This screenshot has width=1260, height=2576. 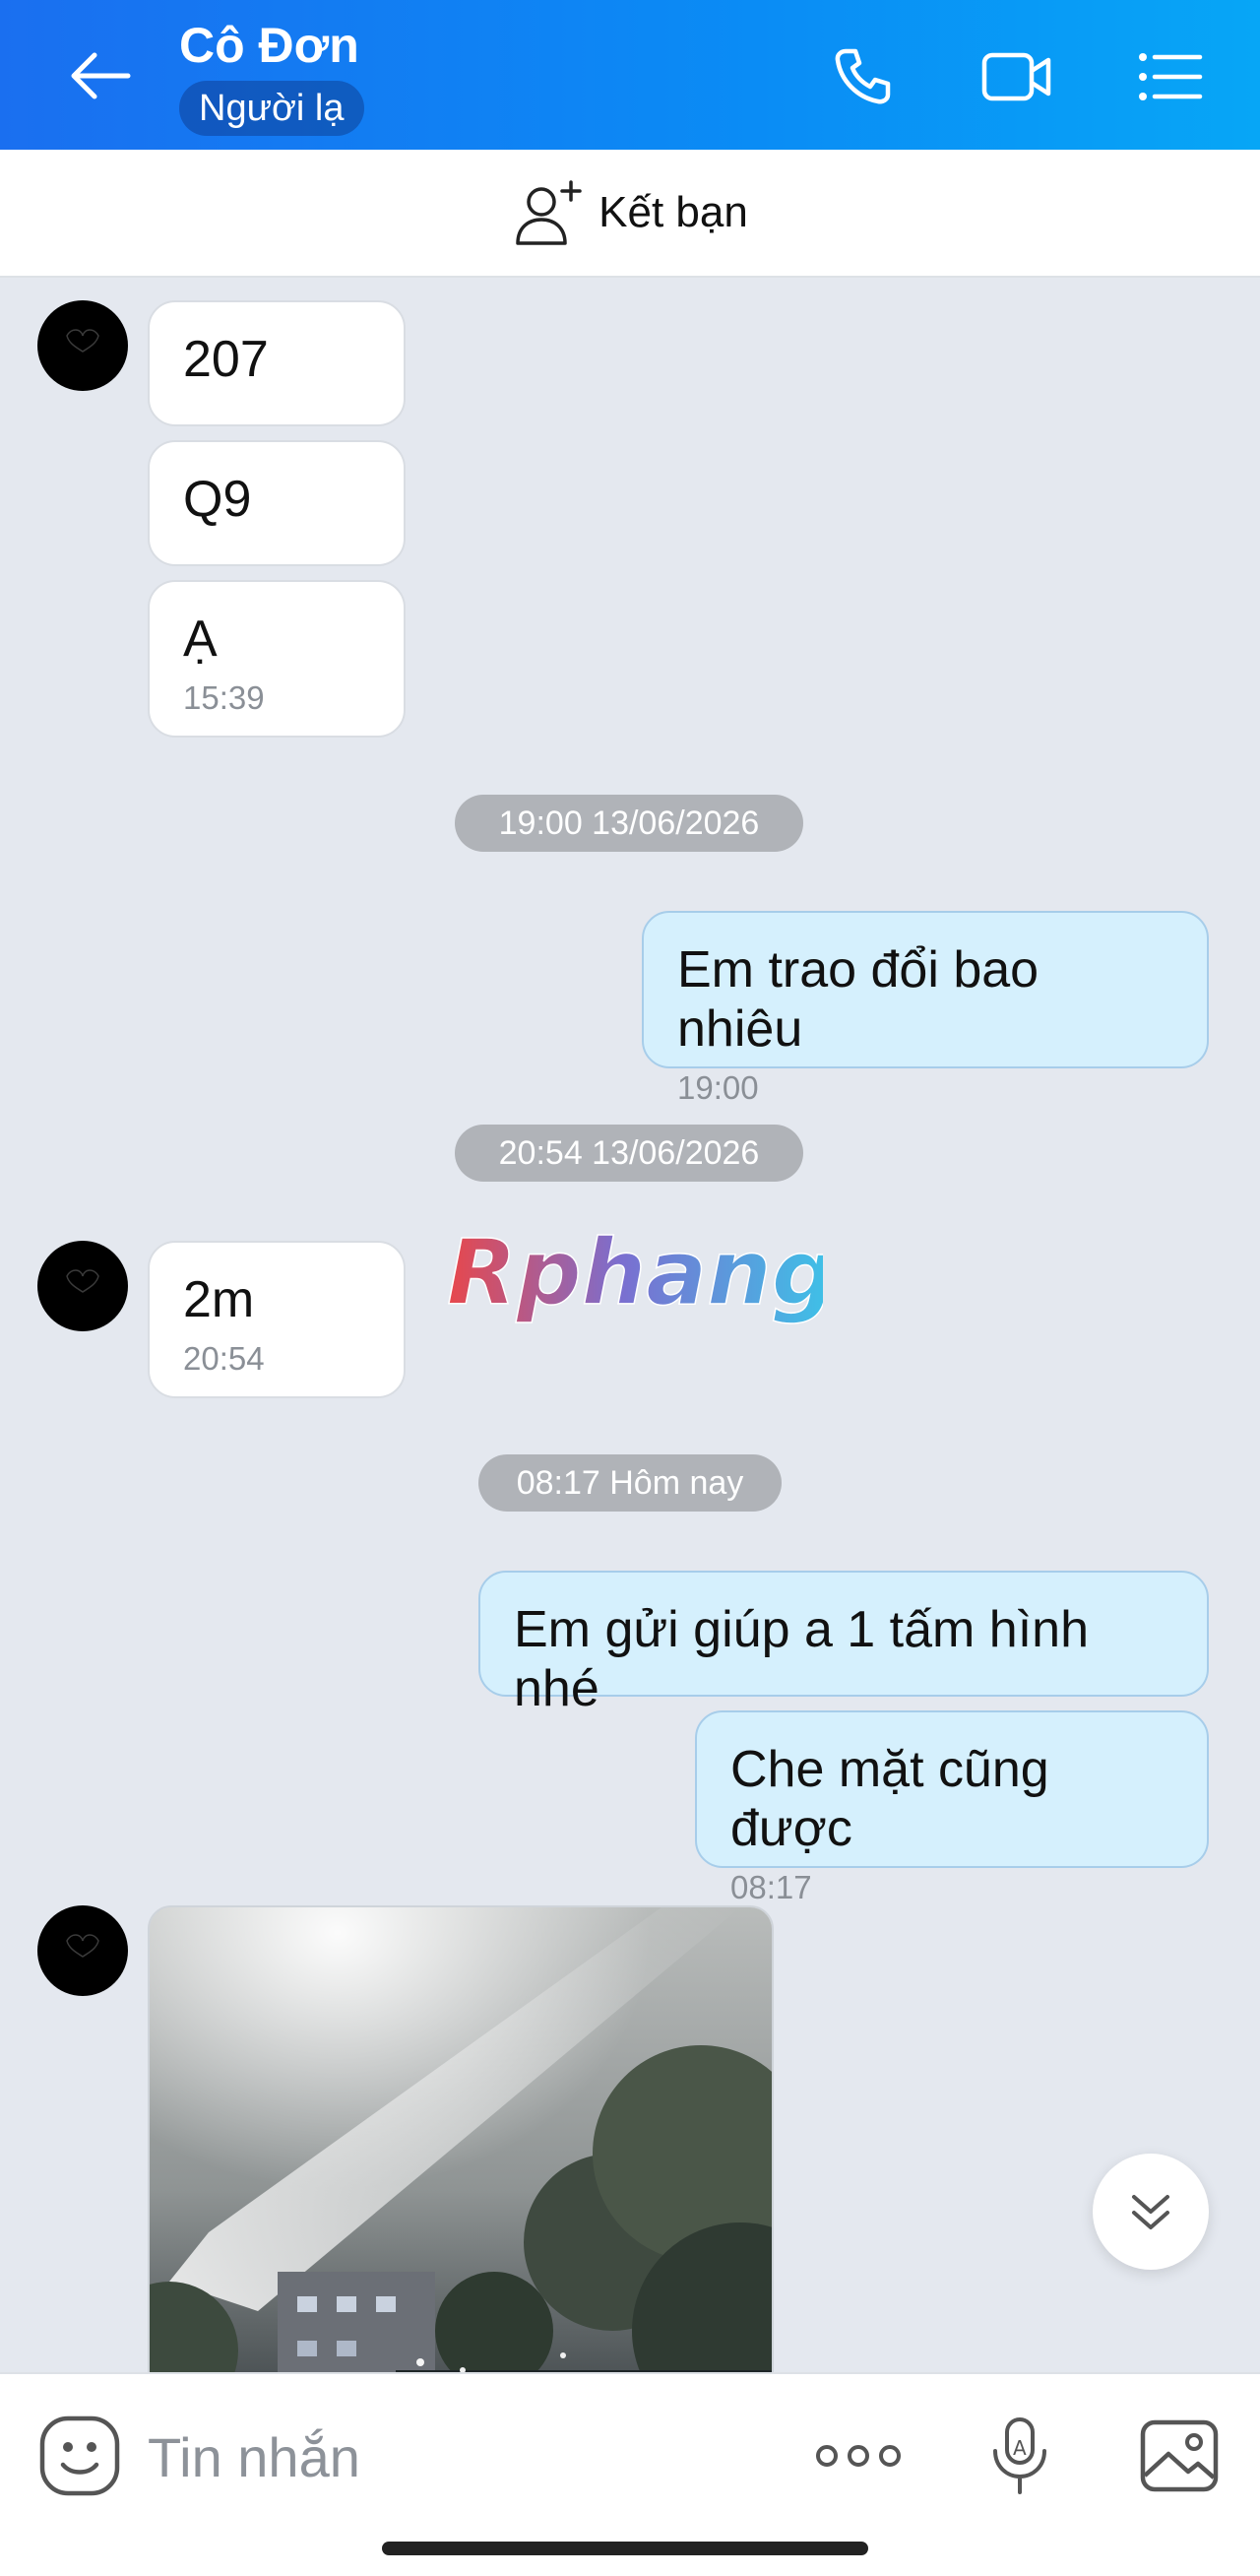 I want to click on date-divider: 20:54 13/06/2026, so click(x=629, y=1153).